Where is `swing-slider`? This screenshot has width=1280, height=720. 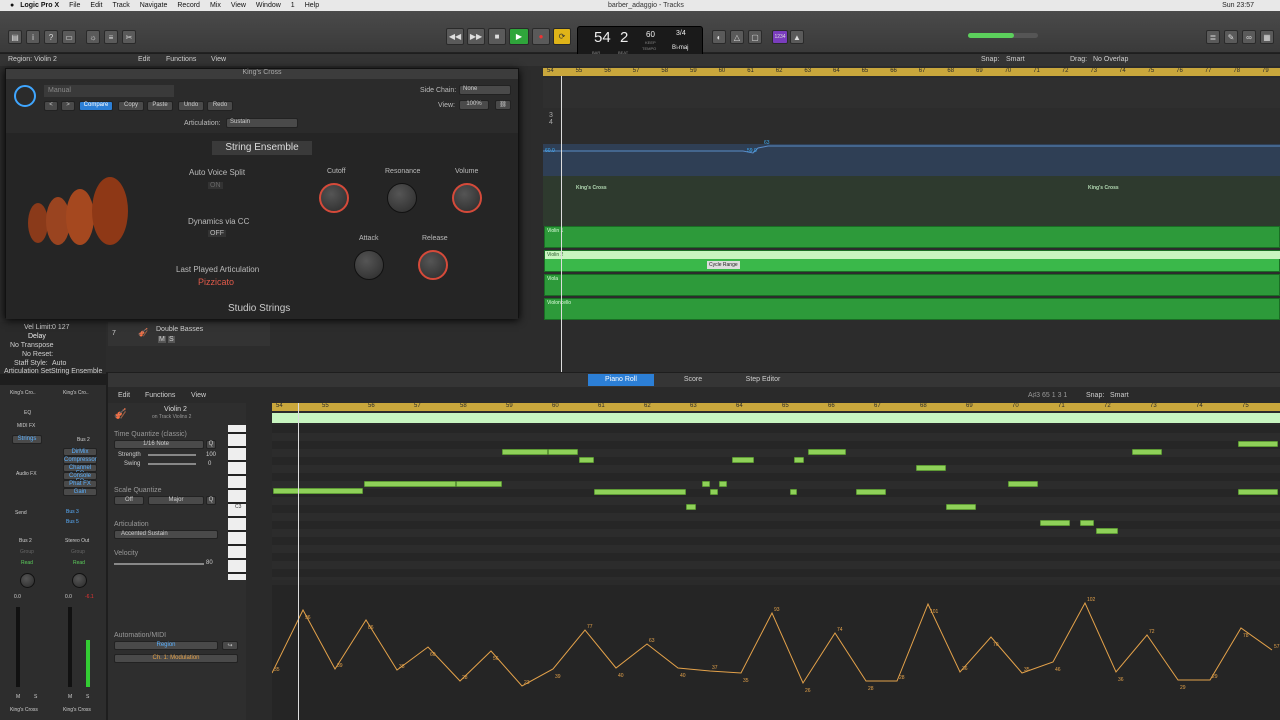 swing-slider is located at coordinates (172, 464).